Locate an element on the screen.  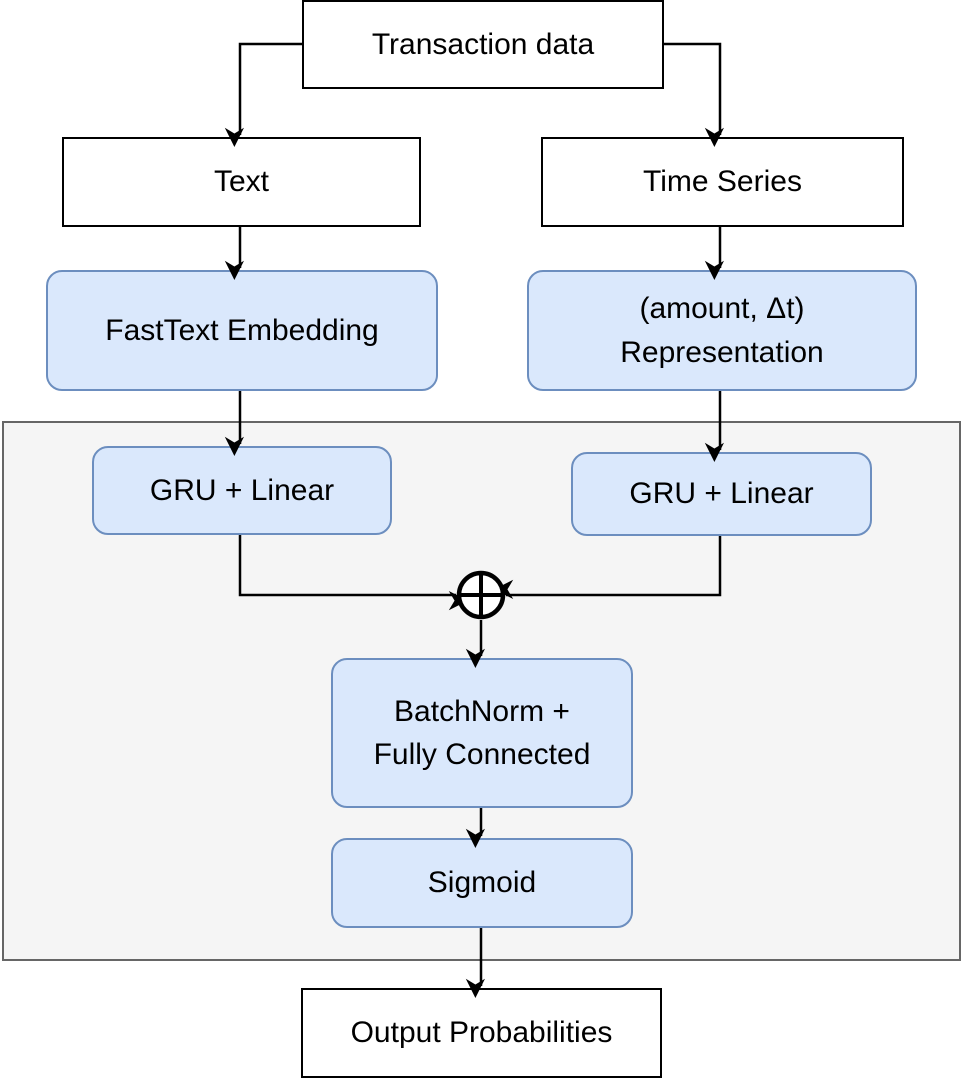
edge-gru-left-to-combine is located at coordinates (353, 573).